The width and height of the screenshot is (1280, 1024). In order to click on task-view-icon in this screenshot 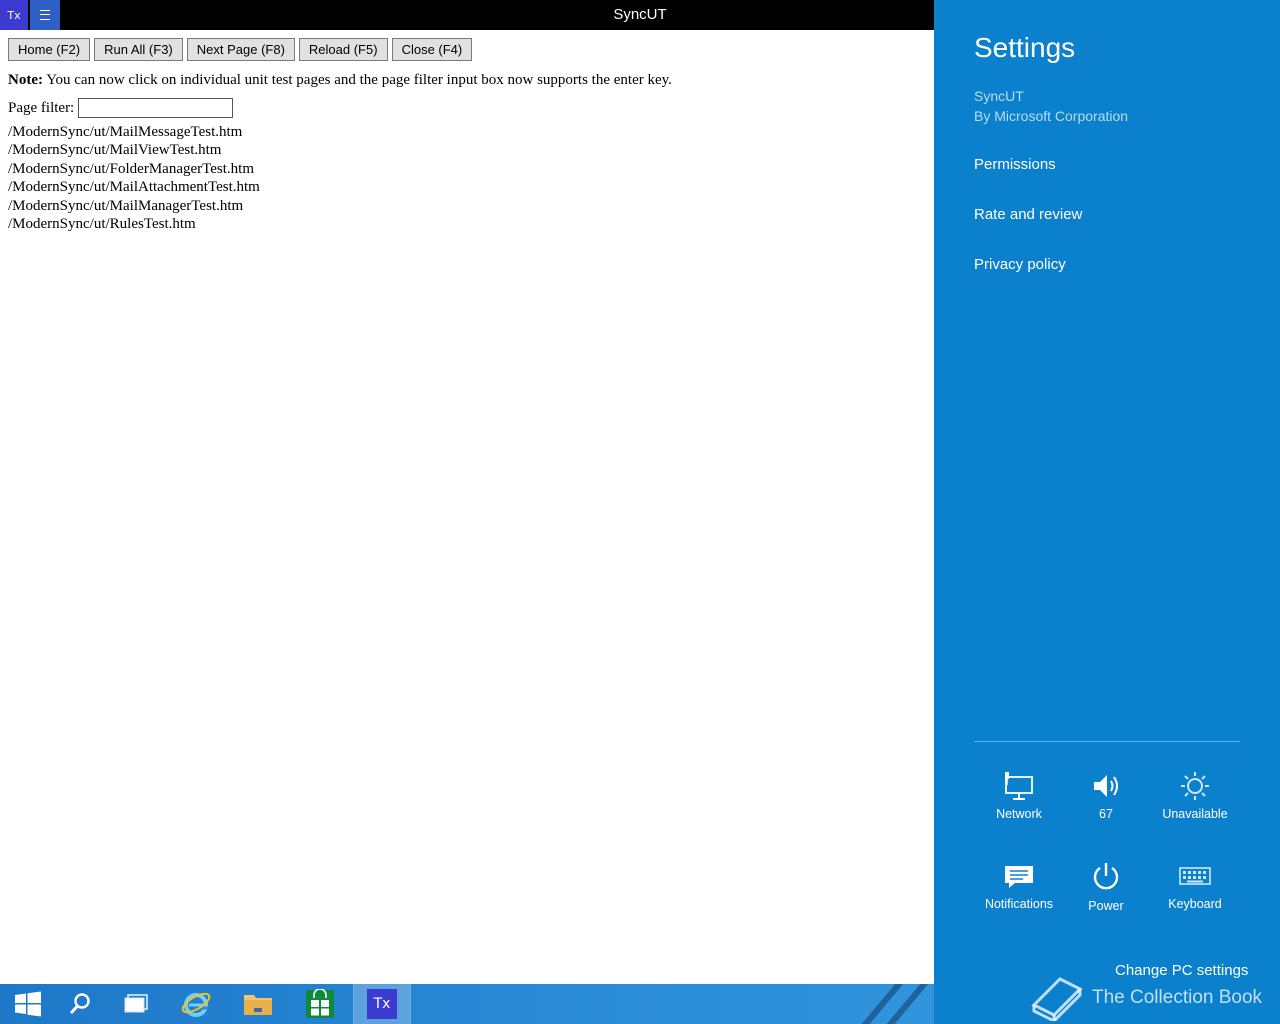, I will do `click(136, 1003)`.